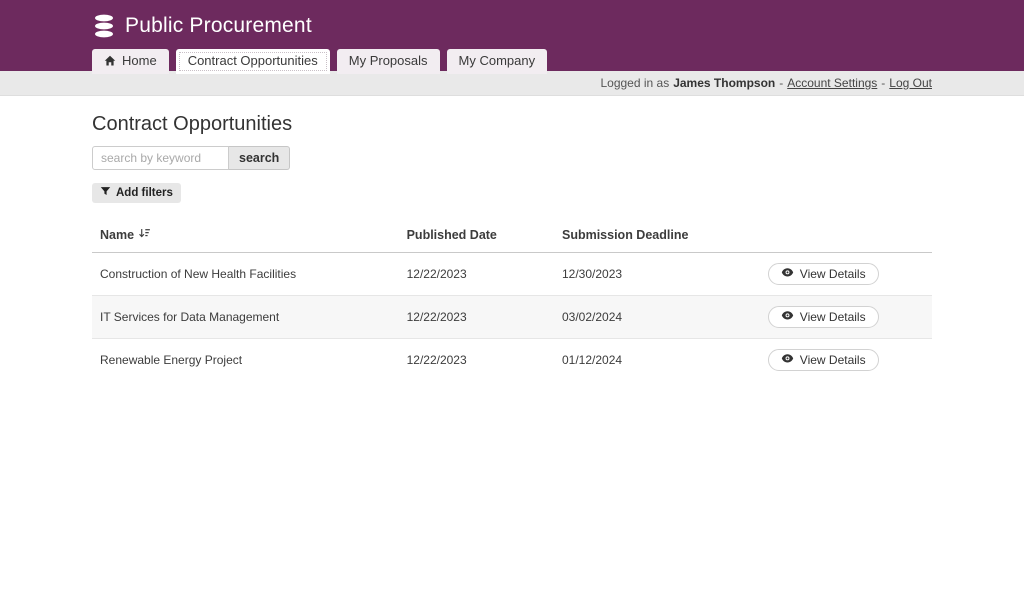 The image size is (1024, 602). I want to click on name-column-label: Name, so click(117, 235).